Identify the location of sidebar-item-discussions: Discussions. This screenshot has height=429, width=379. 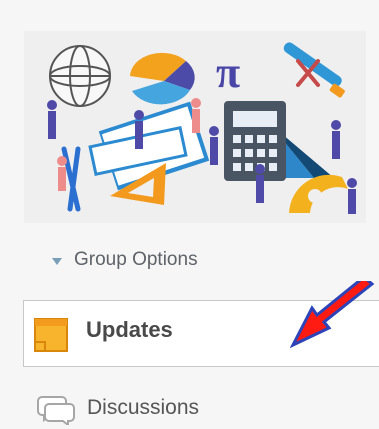
(187, 407).